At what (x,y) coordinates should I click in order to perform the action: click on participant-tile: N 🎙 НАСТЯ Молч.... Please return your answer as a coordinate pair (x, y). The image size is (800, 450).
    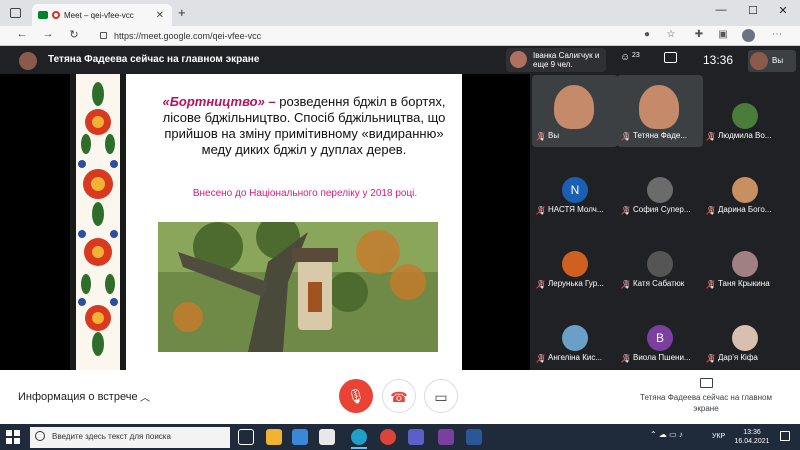
    Looking at the image, I should click on (575, 185).